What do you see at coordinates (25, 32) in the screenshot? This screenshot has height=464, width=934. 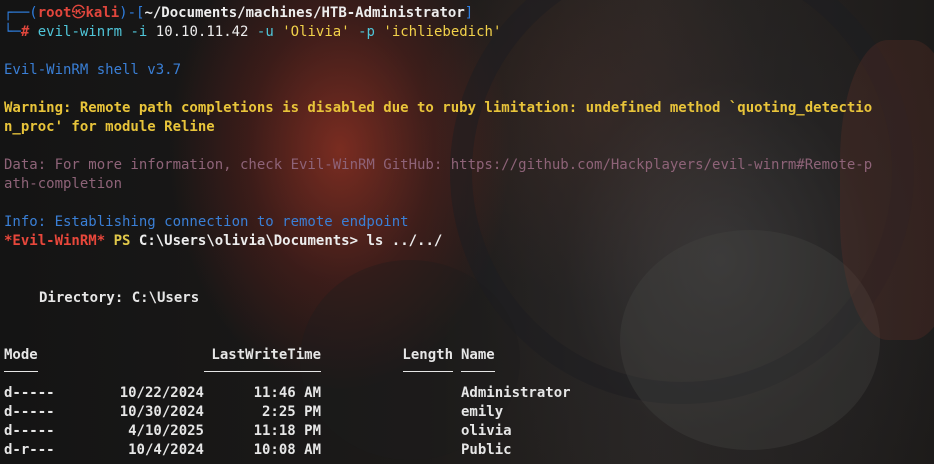 I see `prompt-hash: #` at bounding box center [25, 32].